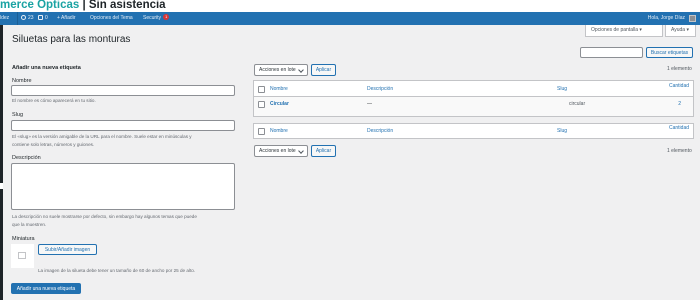 The image size is (700, 300). What do you see at coordinates (611, 52) in the screenshot?
I see `search-input` at bounding box center [611, 52].